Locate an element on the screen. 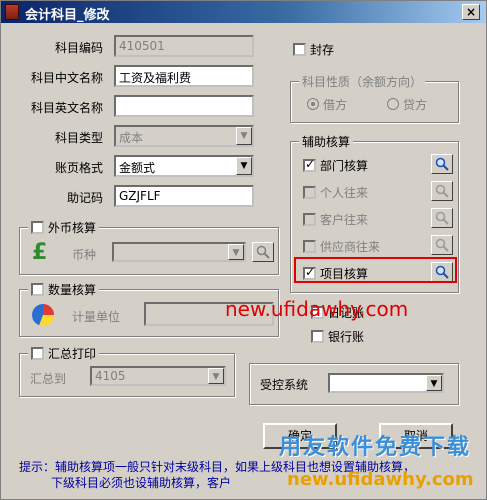 This screenshot has width=487, height=500. en-name-field is located at coordinates (184, 106).